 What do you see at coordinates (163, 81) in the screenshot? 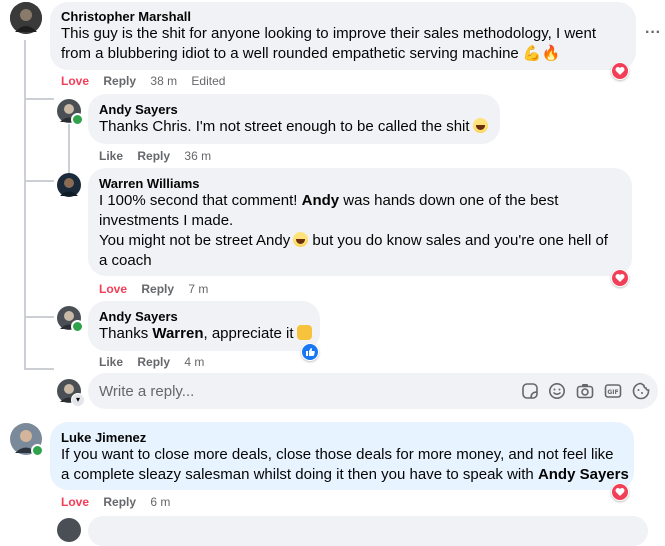
I see `timestamp: 38 m` at bounding box center [163, 81].